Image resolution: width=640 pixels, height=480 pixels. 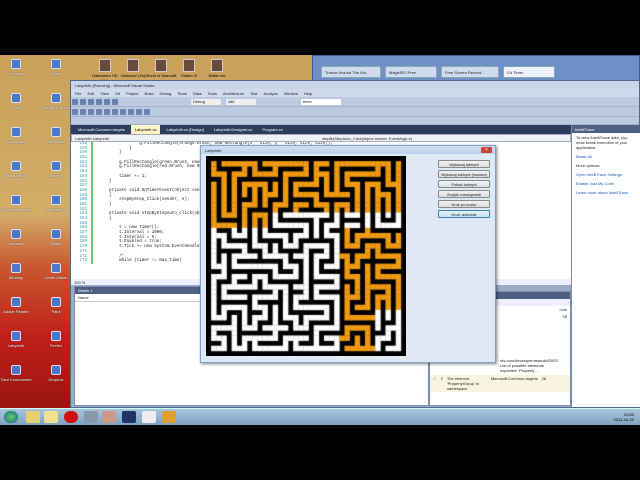 I want to click on desktop-icon: Total Commander, so click(x=17, y=373).